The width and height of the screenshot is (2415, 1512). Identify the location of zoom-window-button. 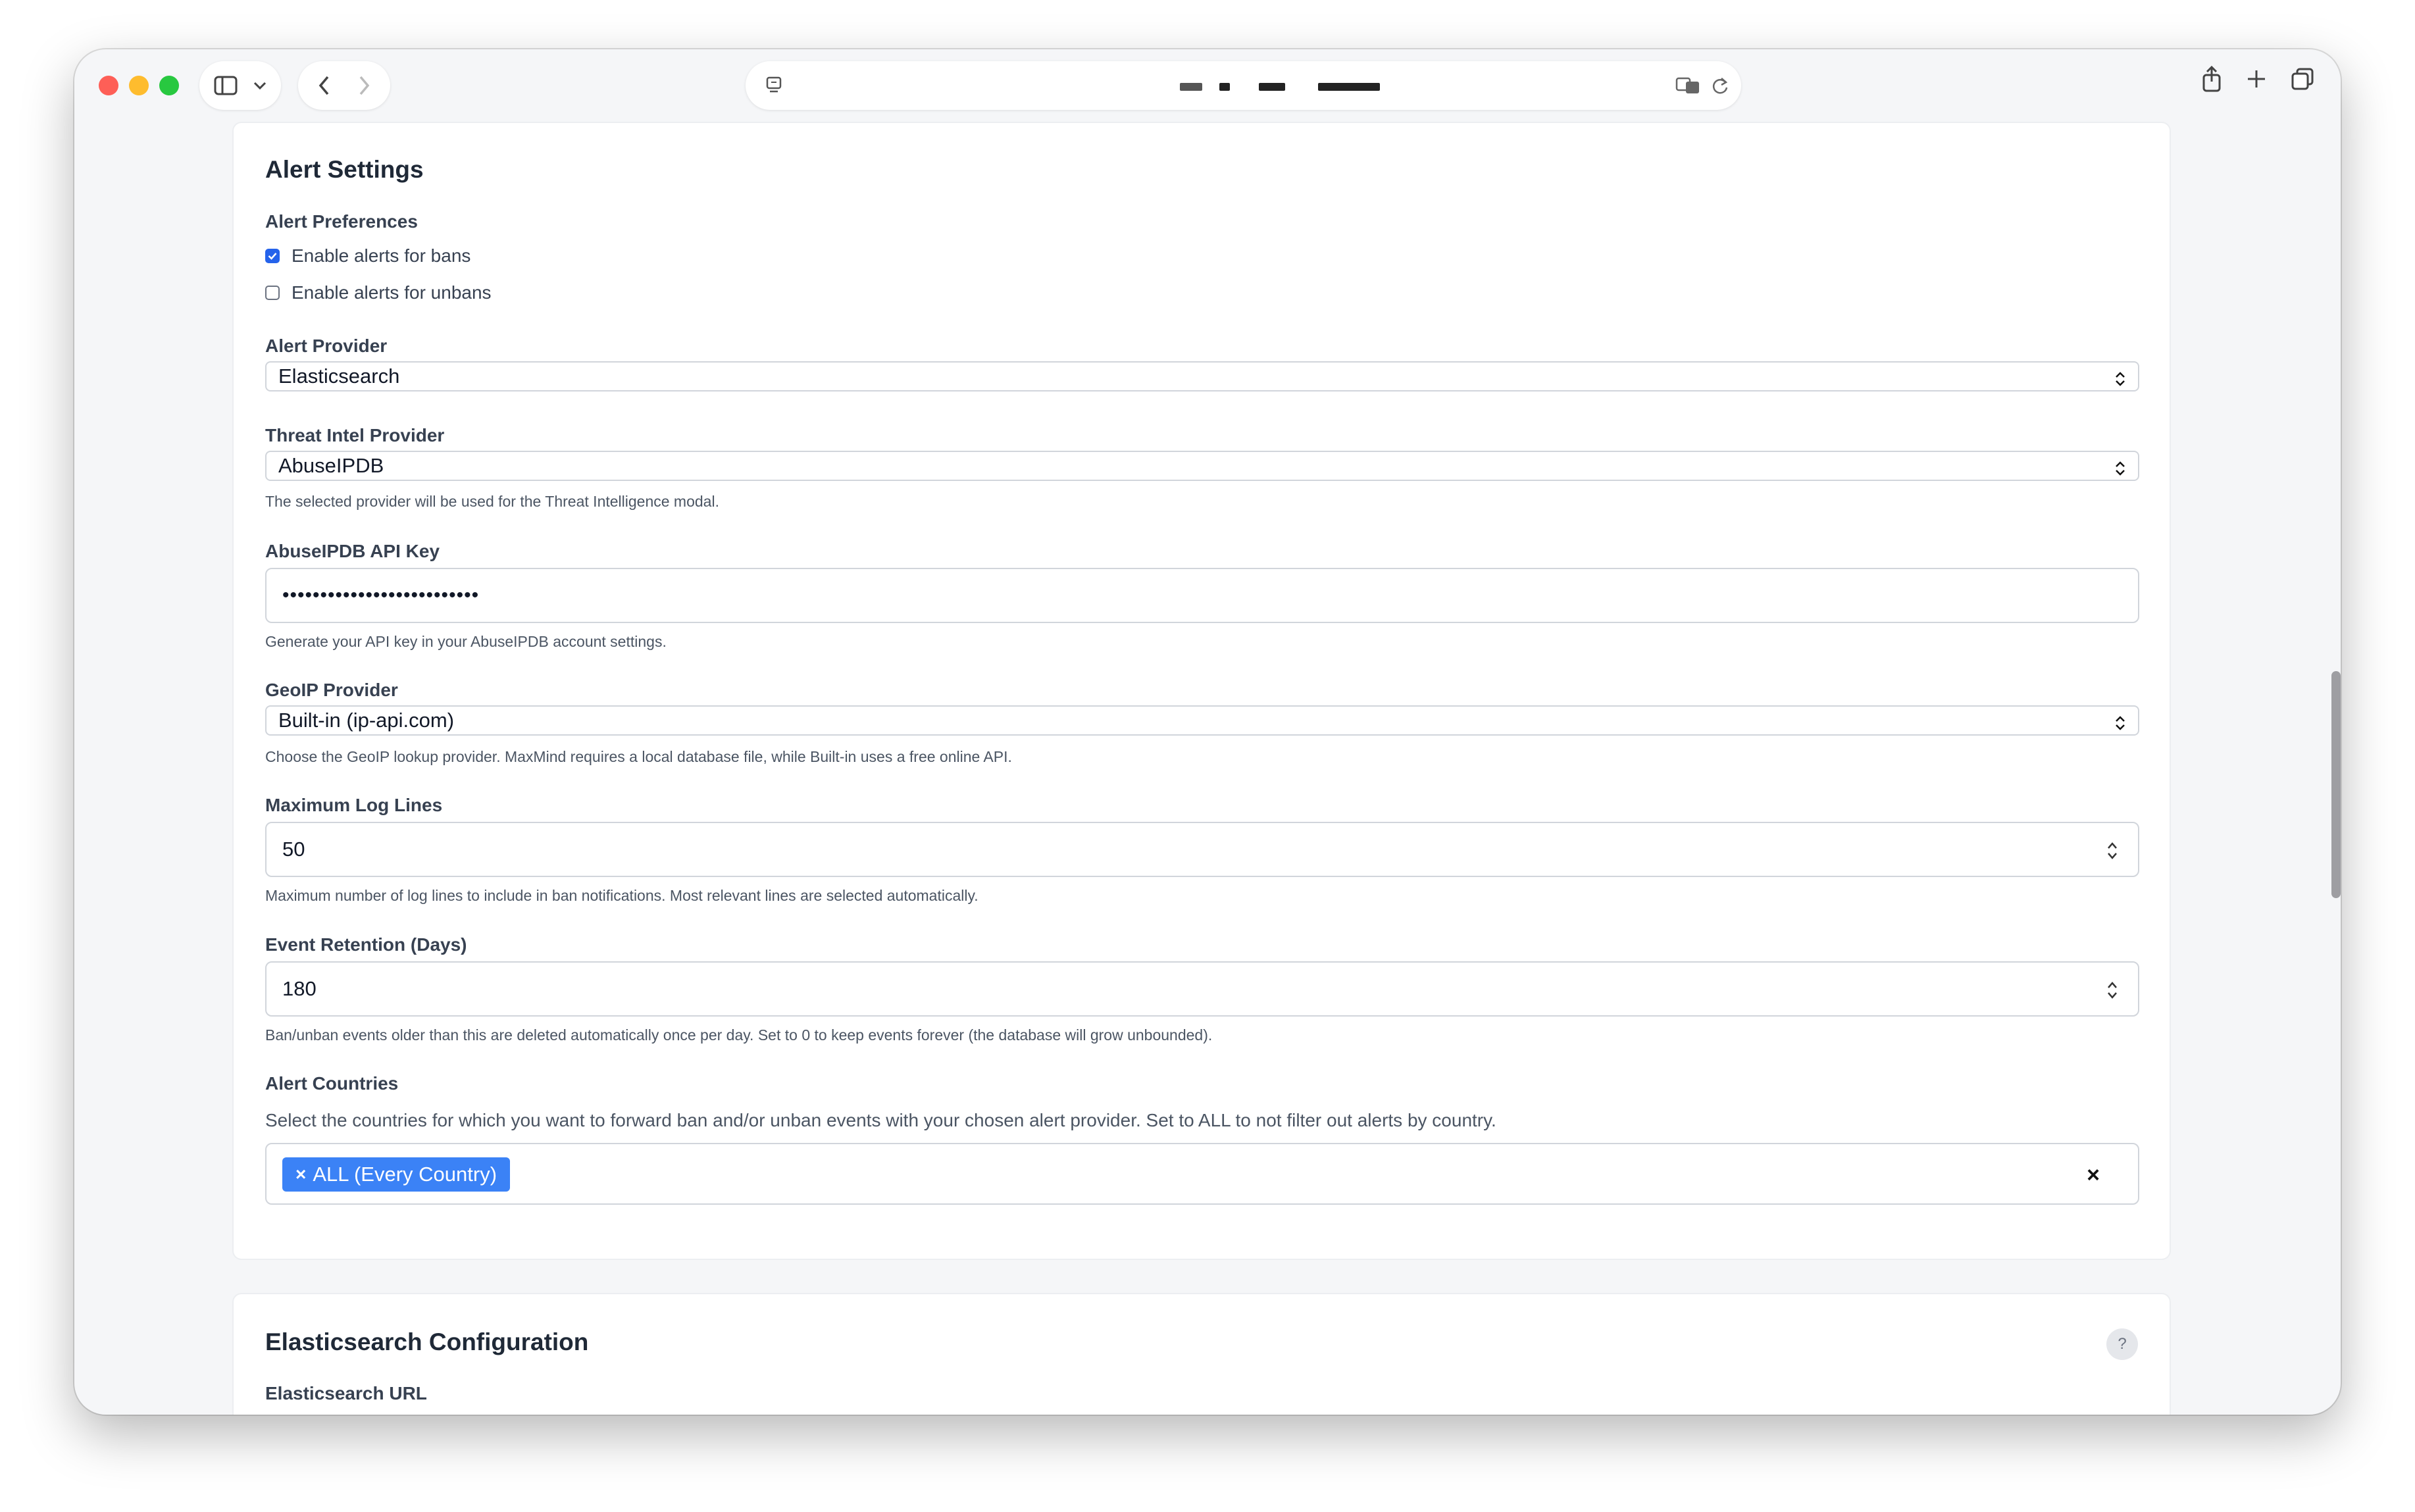
(169, 85).